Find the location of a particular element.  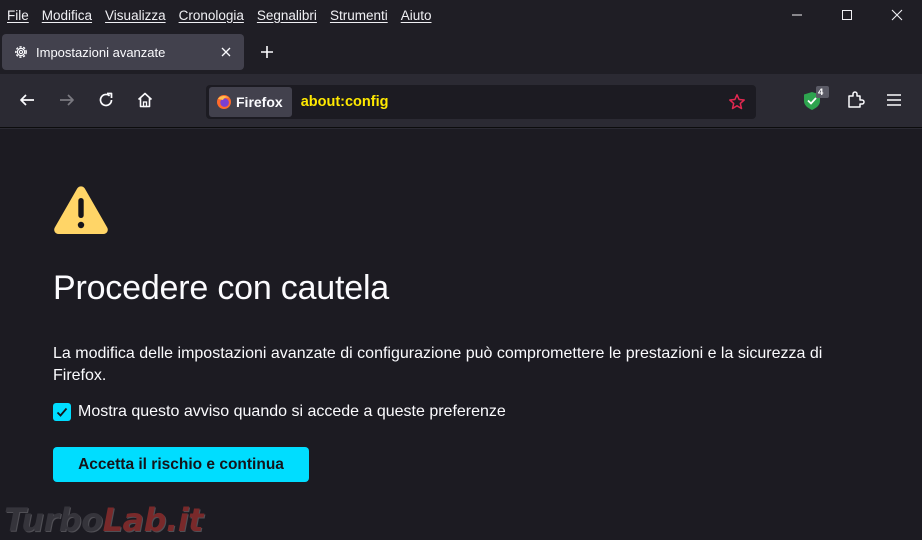

back-button is located at coordinates (27, 100).